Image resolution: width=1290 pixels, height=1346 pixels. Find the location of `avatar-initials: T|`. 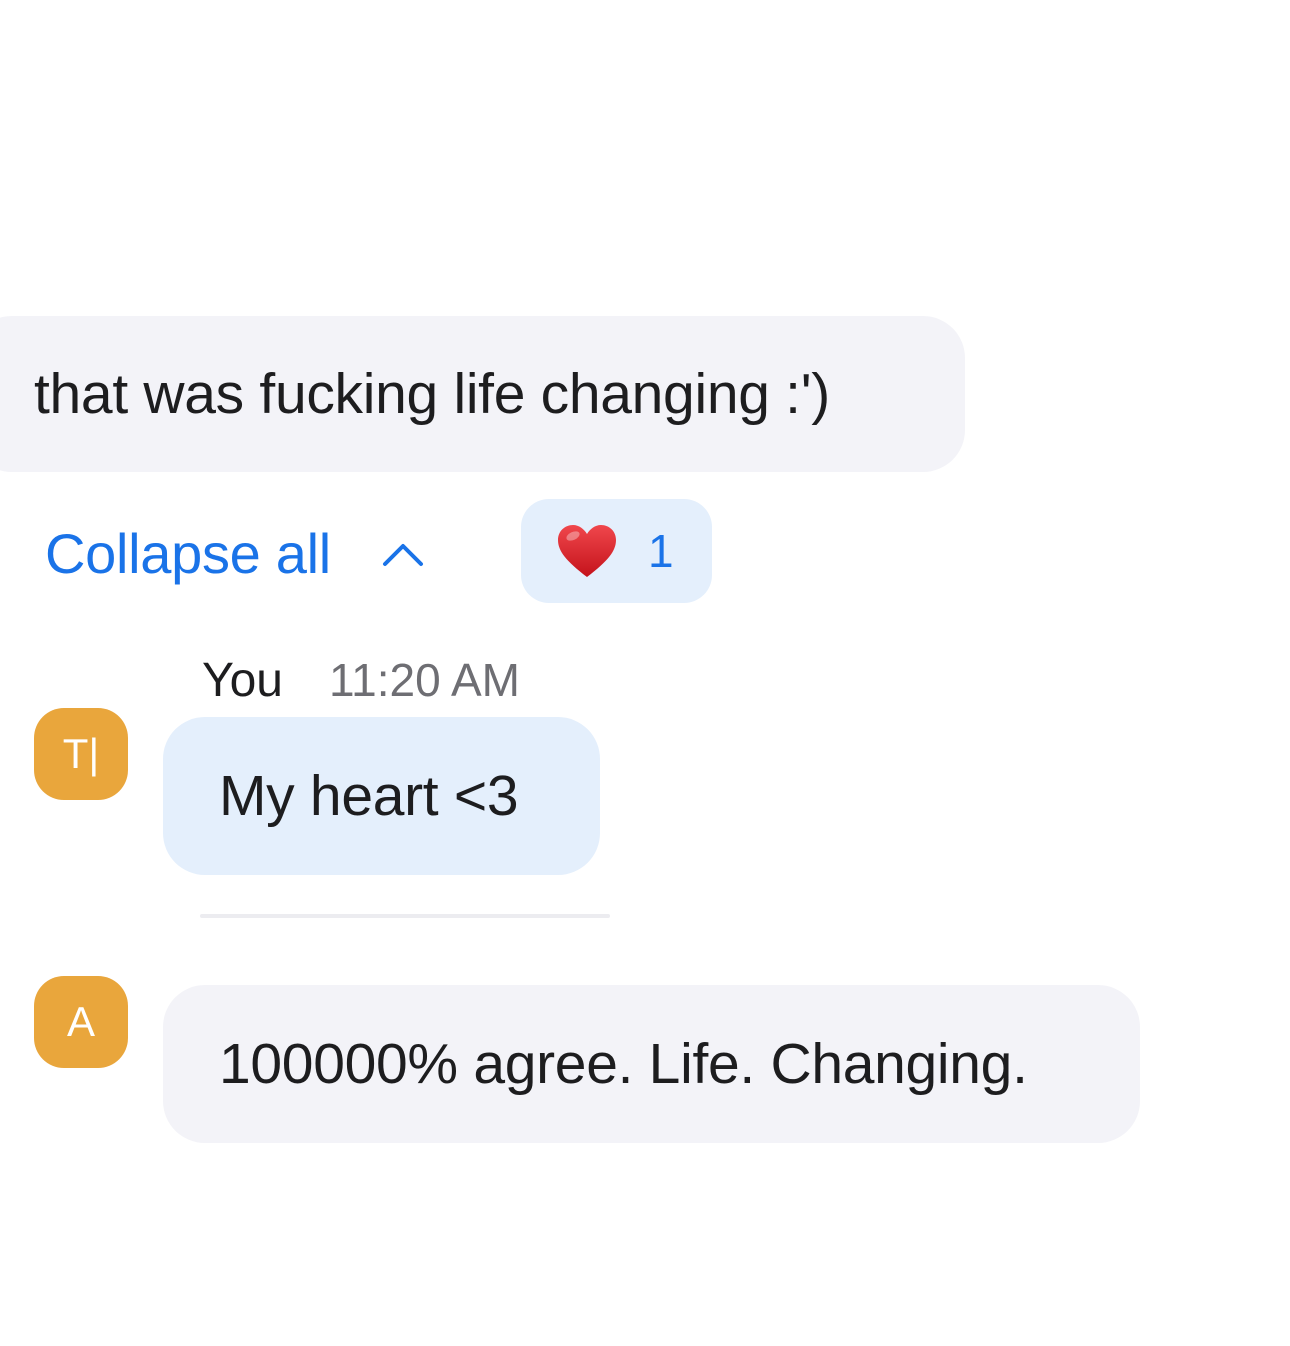

avatar-initials: T| is located at coordinates (81, 753).